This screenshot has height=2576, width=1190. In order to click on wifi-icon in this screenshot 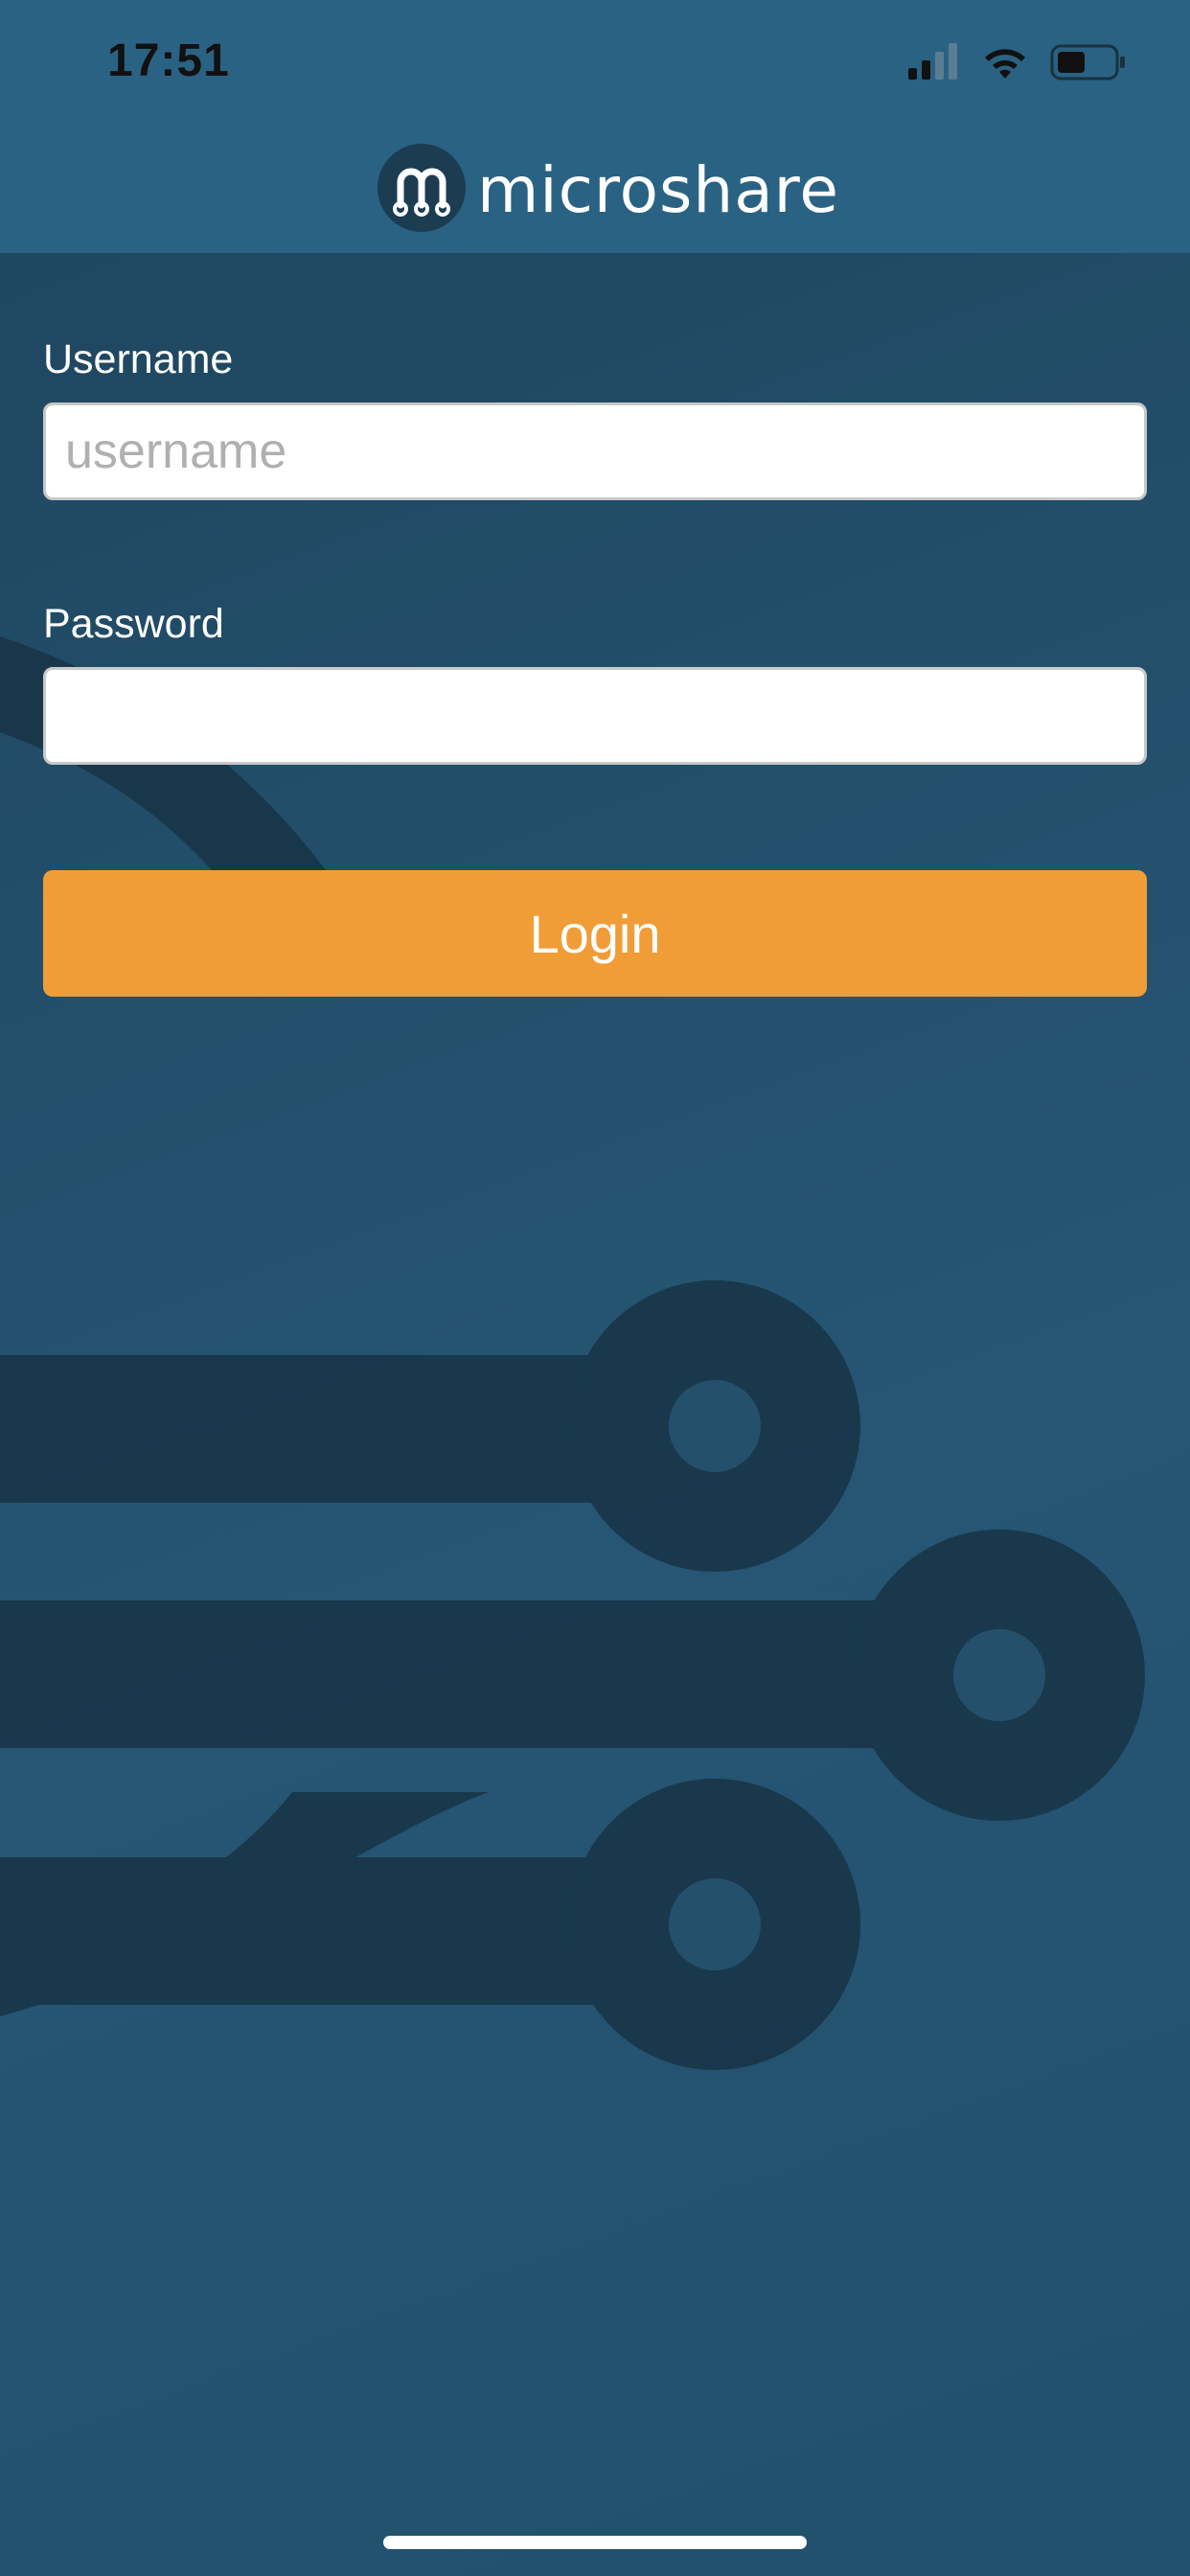, I will do `click(1005, 64)`.